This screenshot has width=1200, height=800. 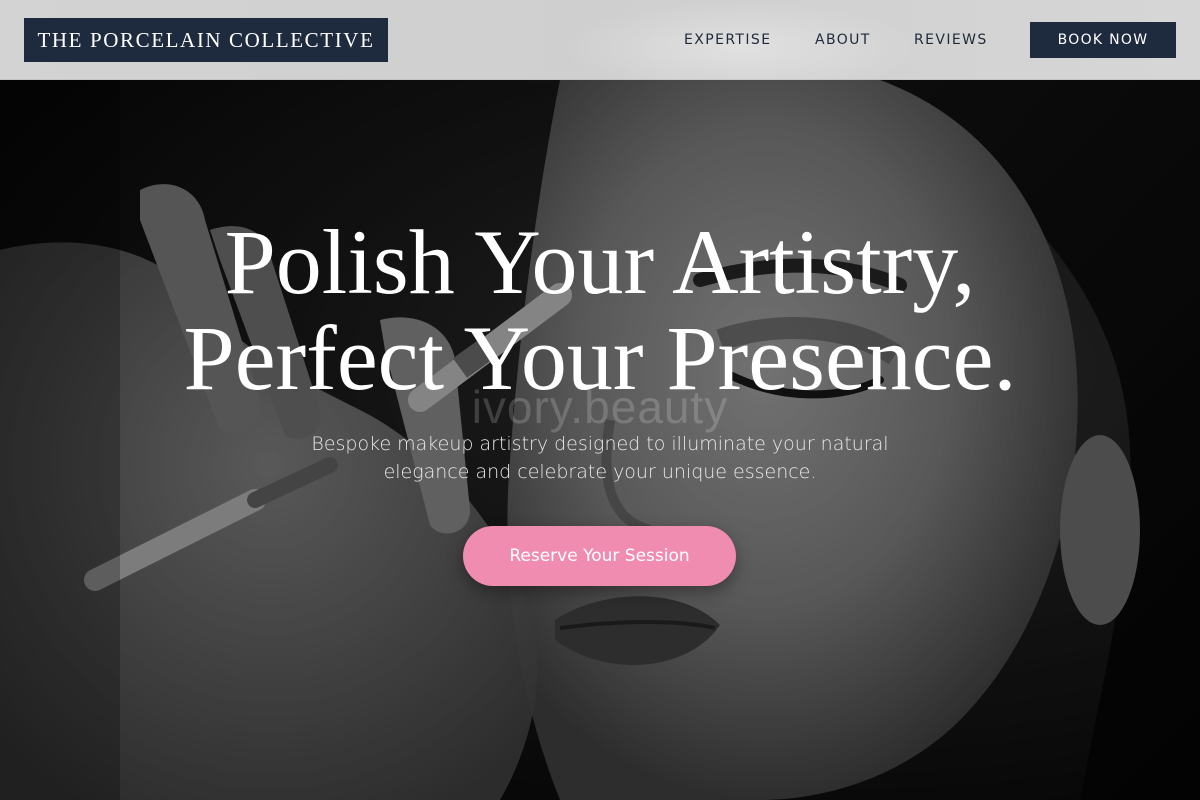 What do you see at coordinates (600, 262) in the screenshot?
I see `hero-headline-line-1: Polish Your Artistry,` at bounding box center [600, 262].